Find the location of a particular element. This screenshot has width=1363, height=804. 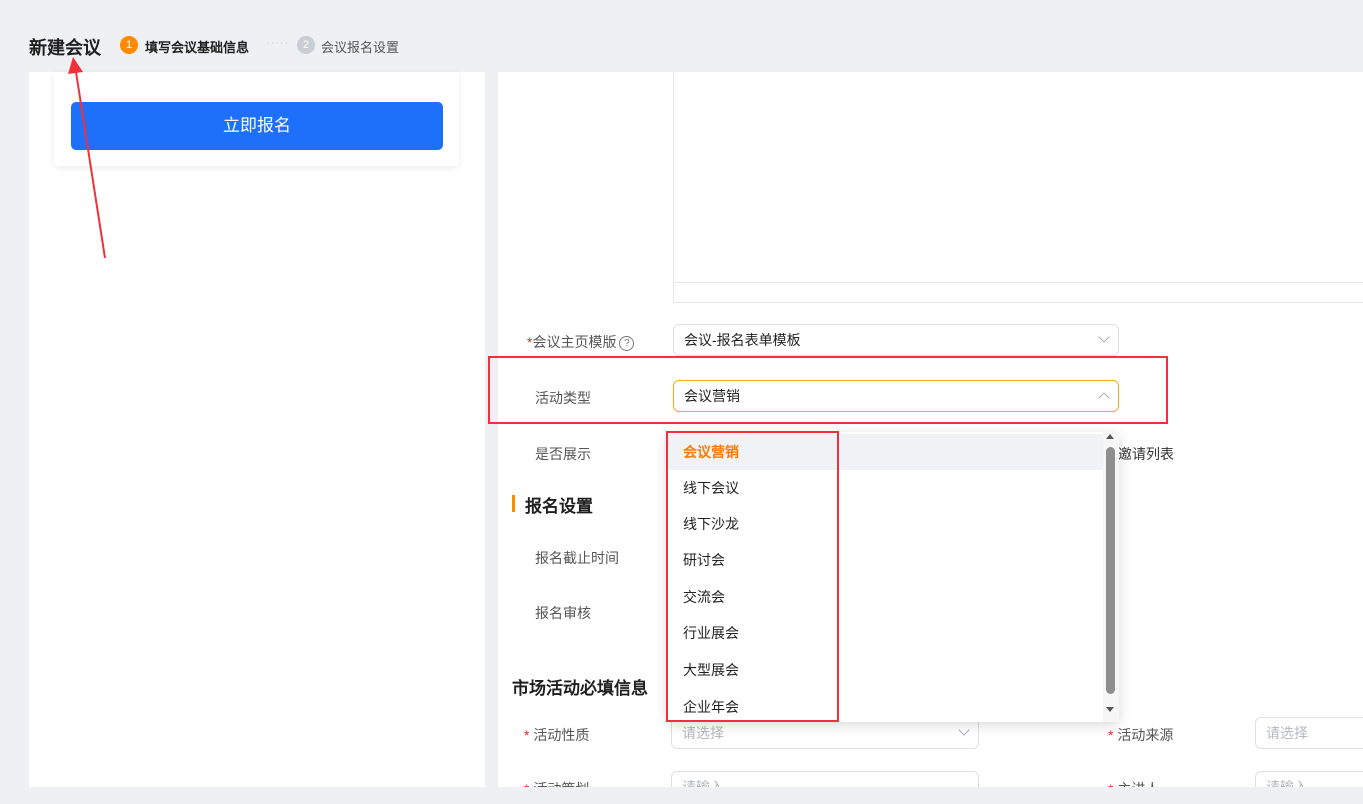

annotation-arrow-icon is located at coordinates (87, 158).